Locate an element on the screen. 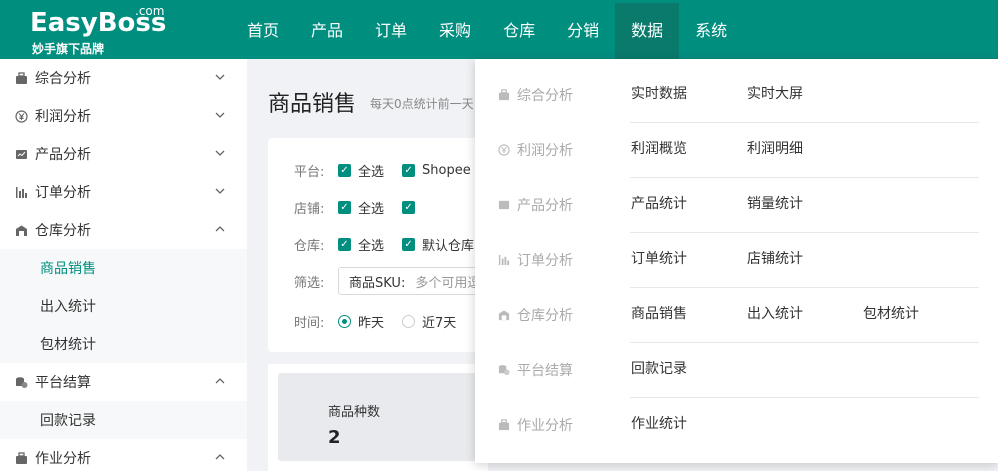 This screenshot has height=471, width=998. platform-label: 平台: is located at coordinates (309, 172).